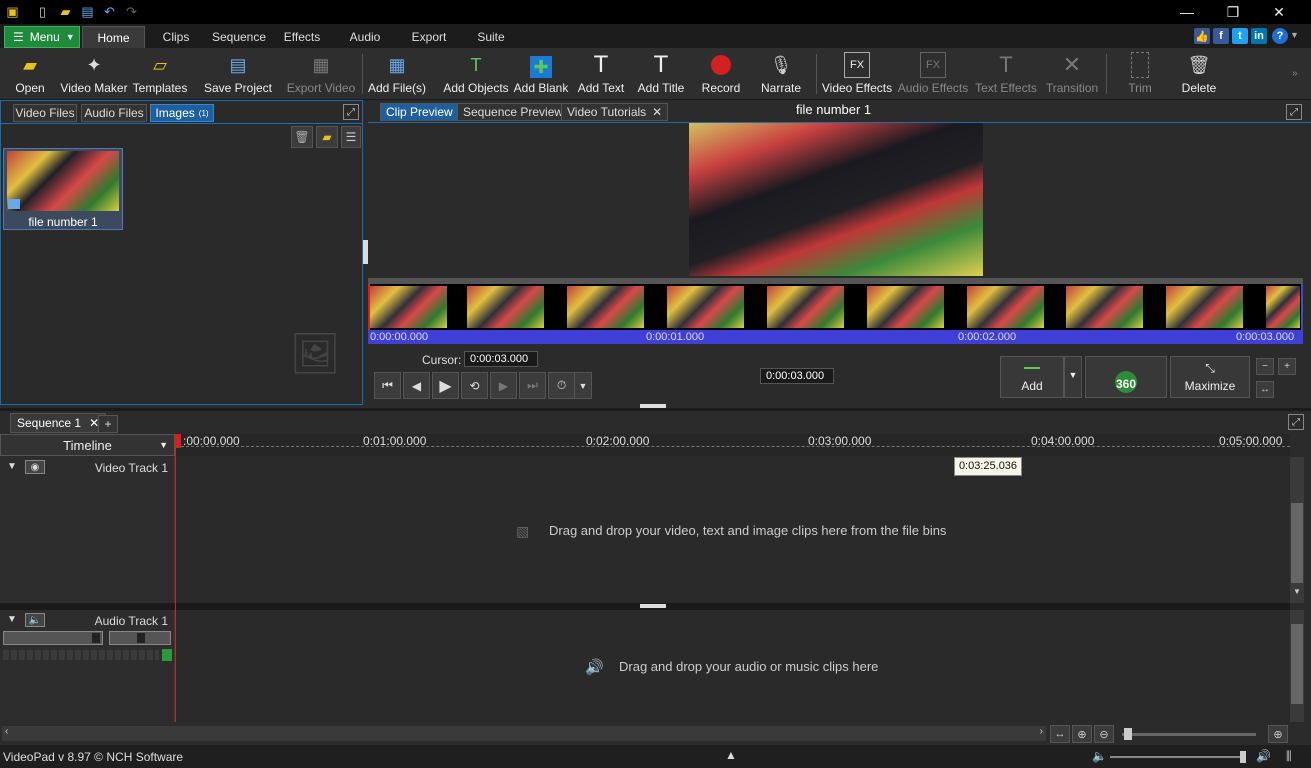 This screenshot has height=768, width=1311. What do you see at coordinates (35, 467) in the screenshot?
I see `eye-icon: ◉` at bounding box center [35, 467].